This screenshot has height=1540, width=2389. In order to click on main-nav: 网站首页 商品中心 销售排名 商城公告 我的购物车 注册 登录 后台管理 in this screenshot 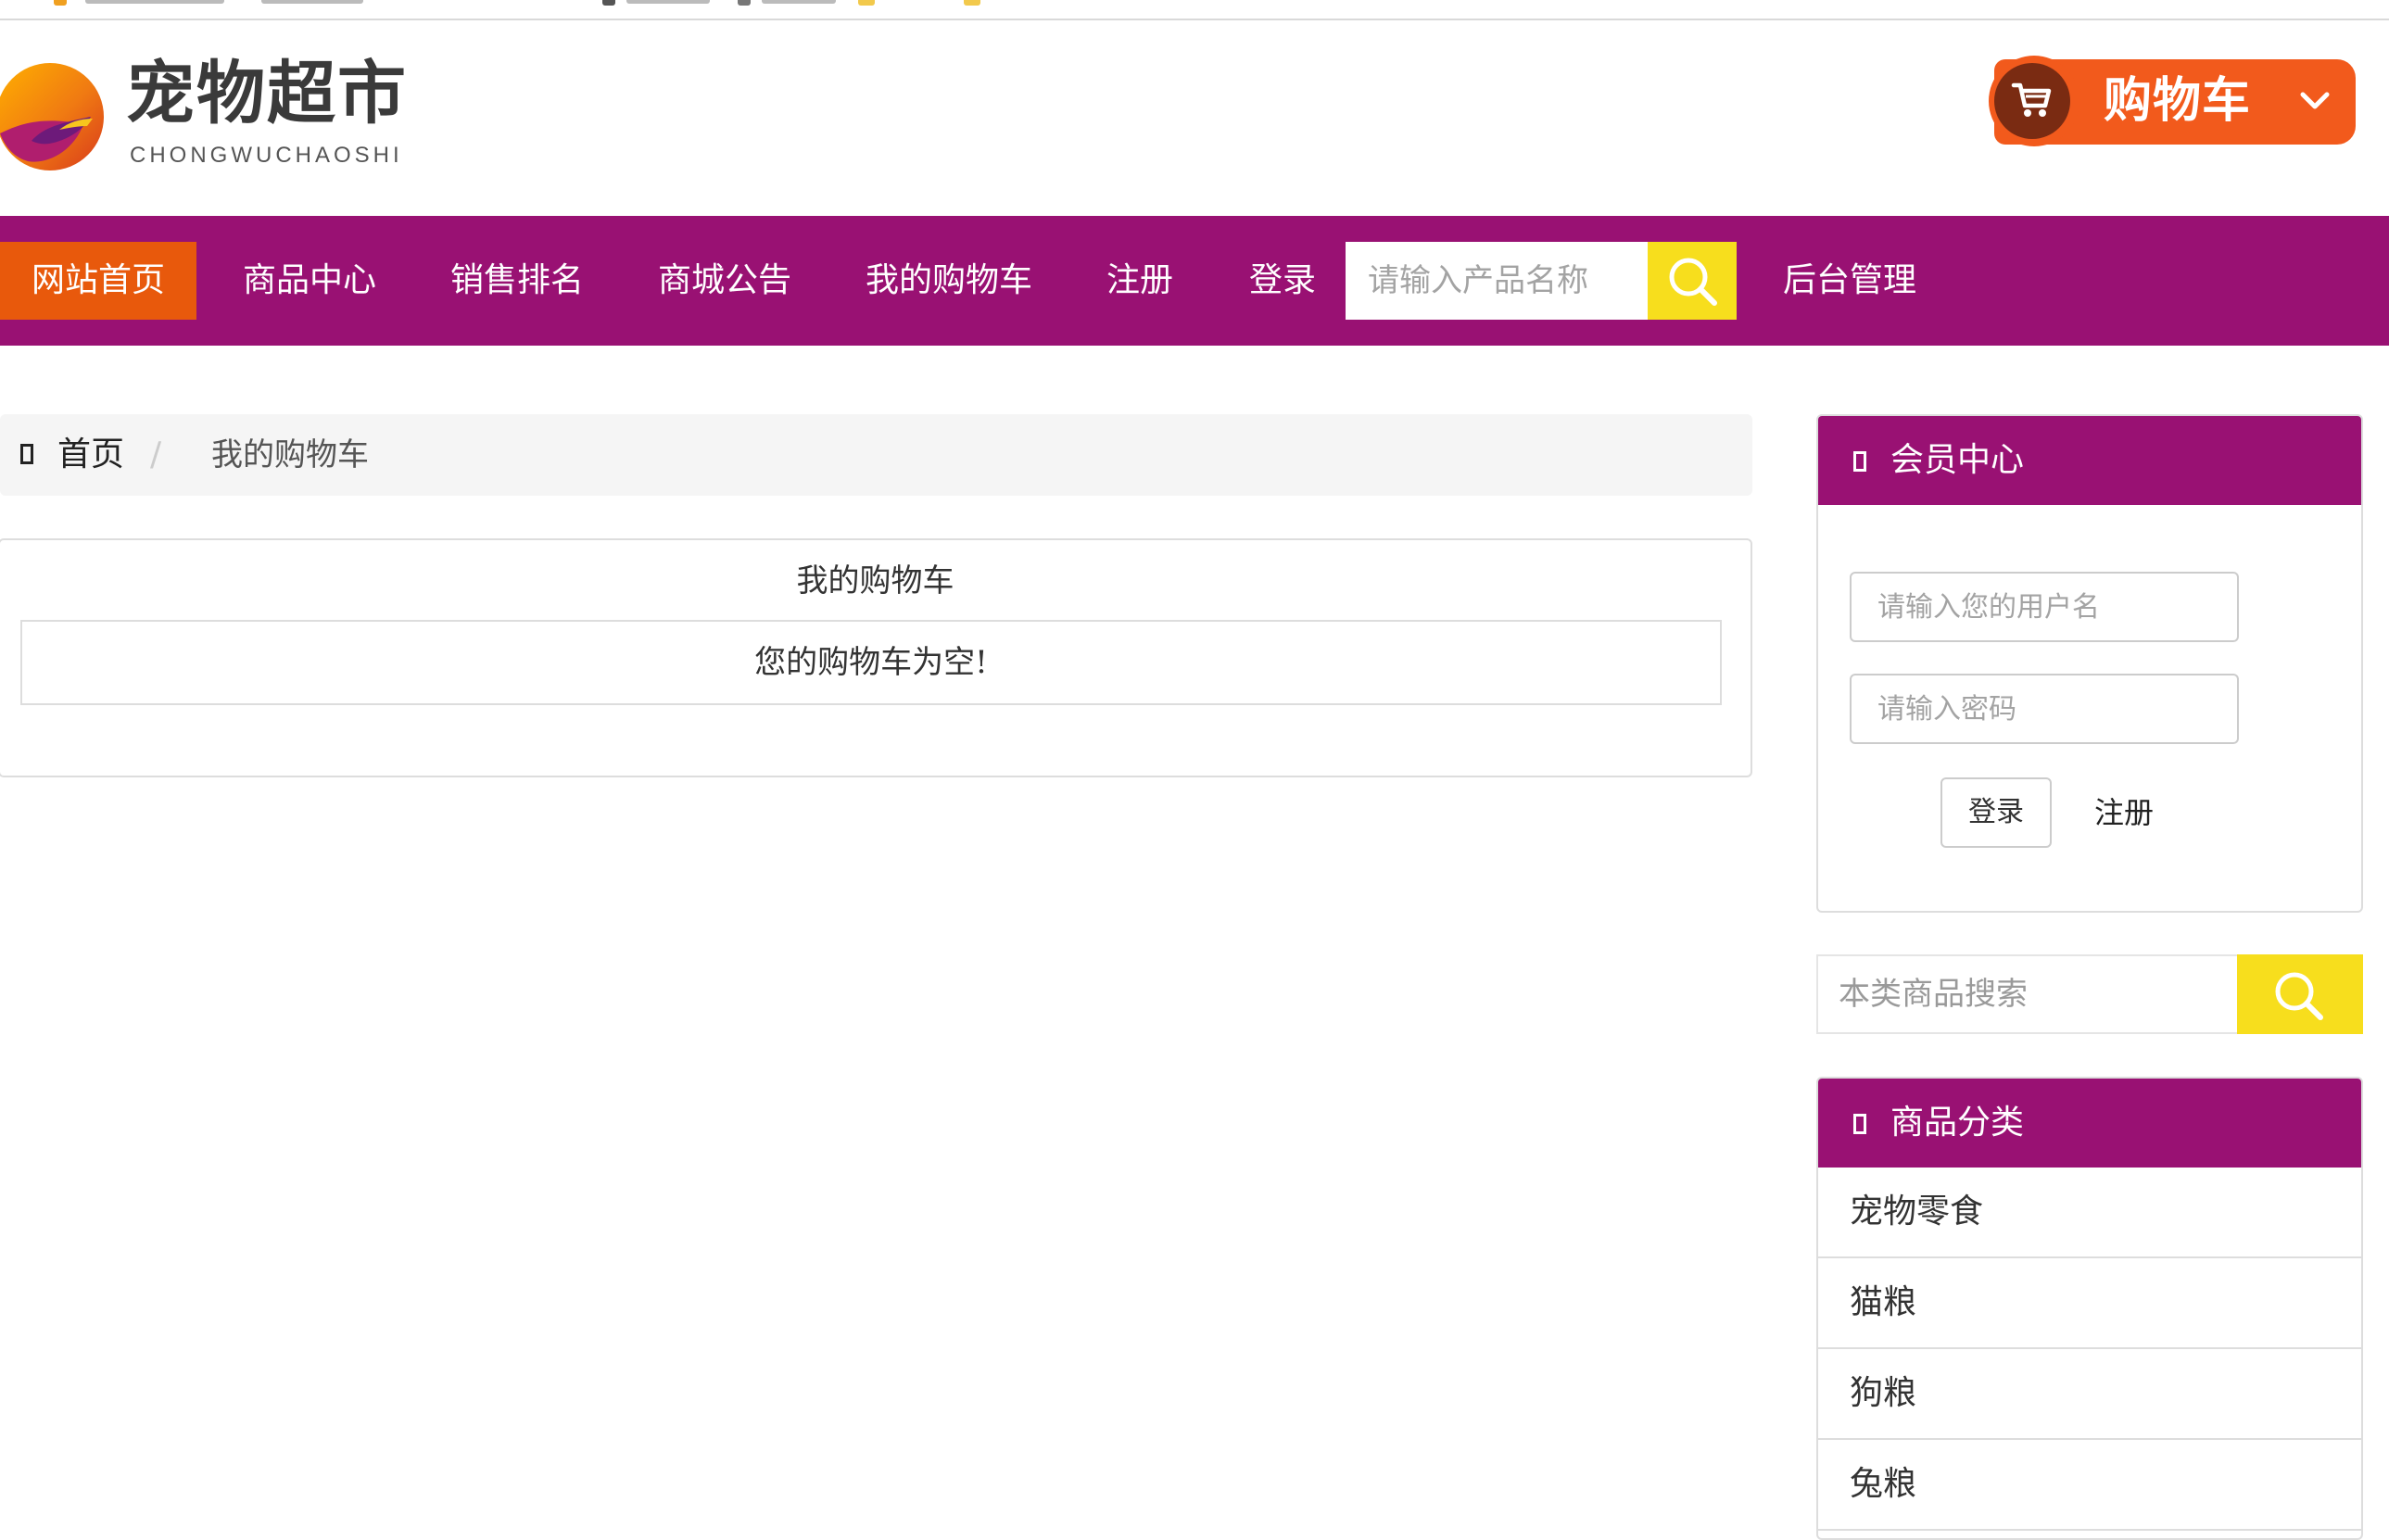, I will do `click(1194, 281)`.